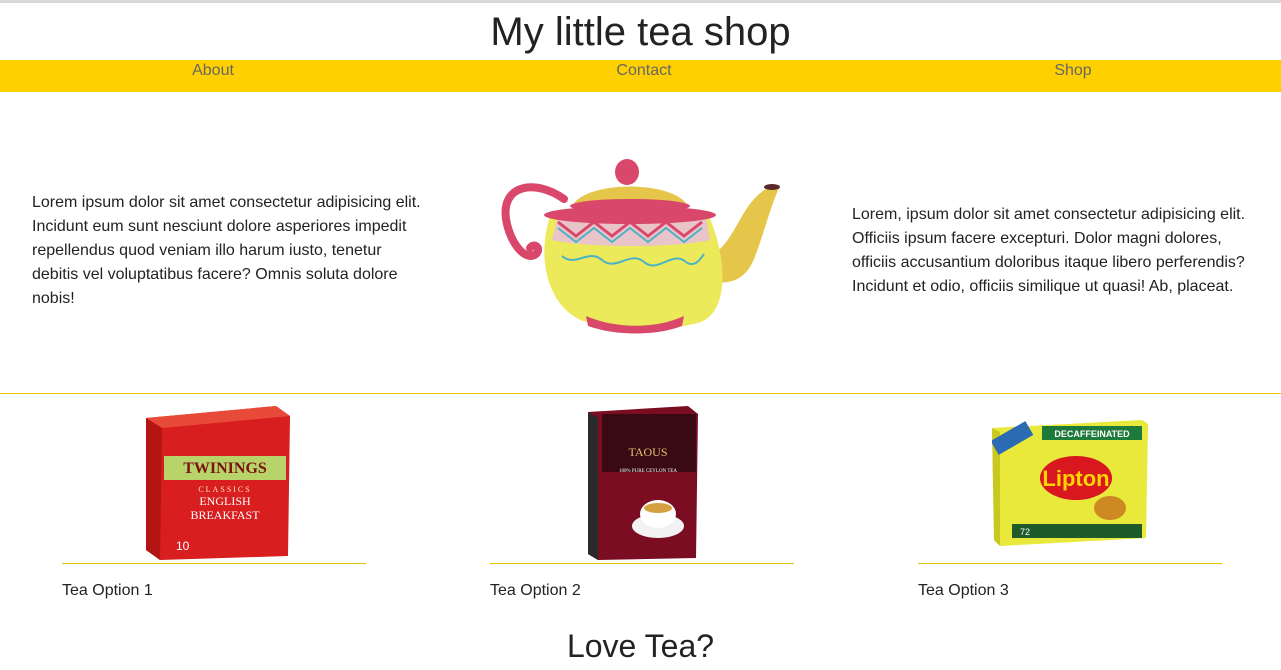 This screenshot has width=1281, height=670. What do you see at coordinates (213, 71) in the screenshot?
I see `nav-link-about: About` at bounding box center [213, 71].